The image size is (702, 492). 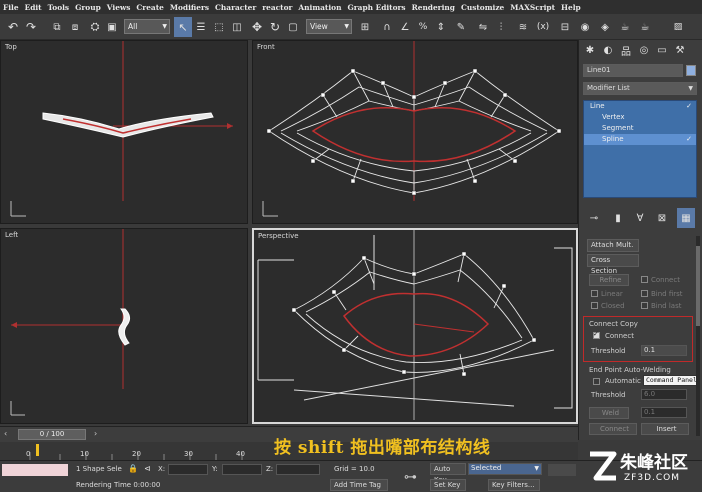 What do you see at coordinates (275, 27) in the screenshot?
I see `rotate-icon: ↻` at bounding box center [275, 27].